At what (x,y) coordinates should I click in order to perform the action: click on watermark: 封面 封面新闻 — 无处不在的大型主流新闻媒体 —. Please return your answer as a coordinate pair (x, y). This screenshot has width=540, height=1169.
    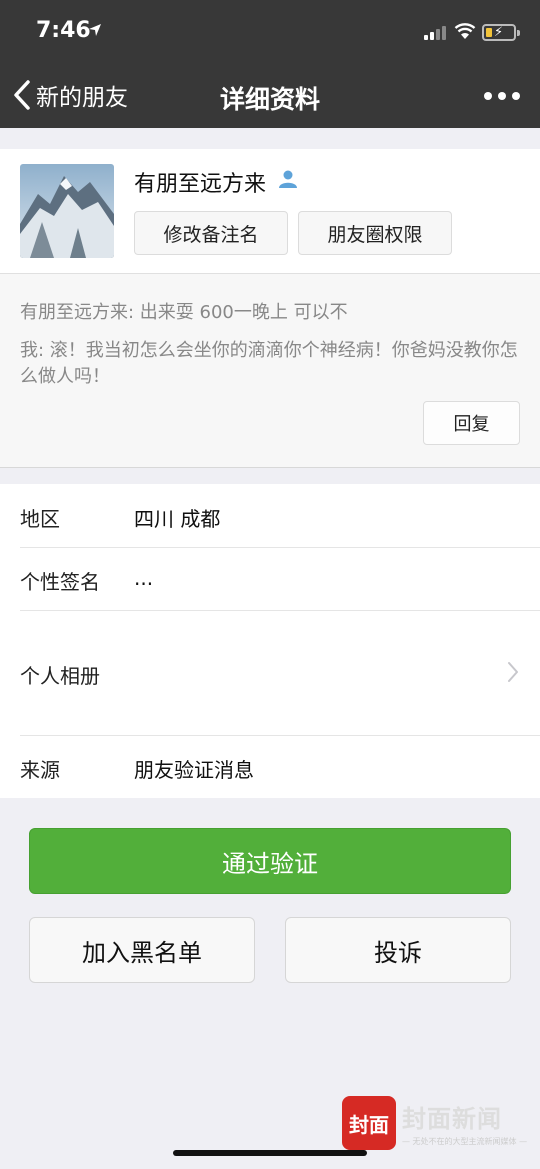
    Looking at the image, I should click on (434, 1123).